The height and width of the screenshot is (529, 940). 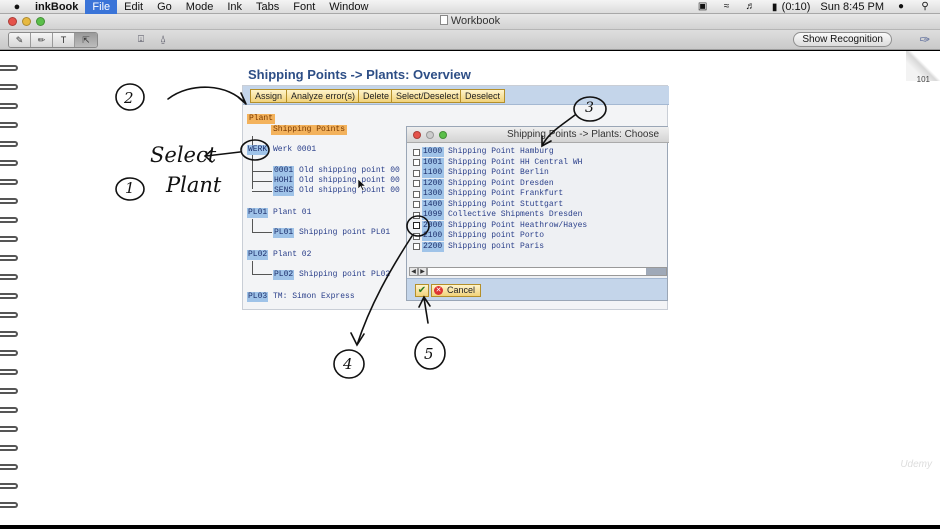 I want to click on window-title-bar: Workbook, so click(x=470, y=22).